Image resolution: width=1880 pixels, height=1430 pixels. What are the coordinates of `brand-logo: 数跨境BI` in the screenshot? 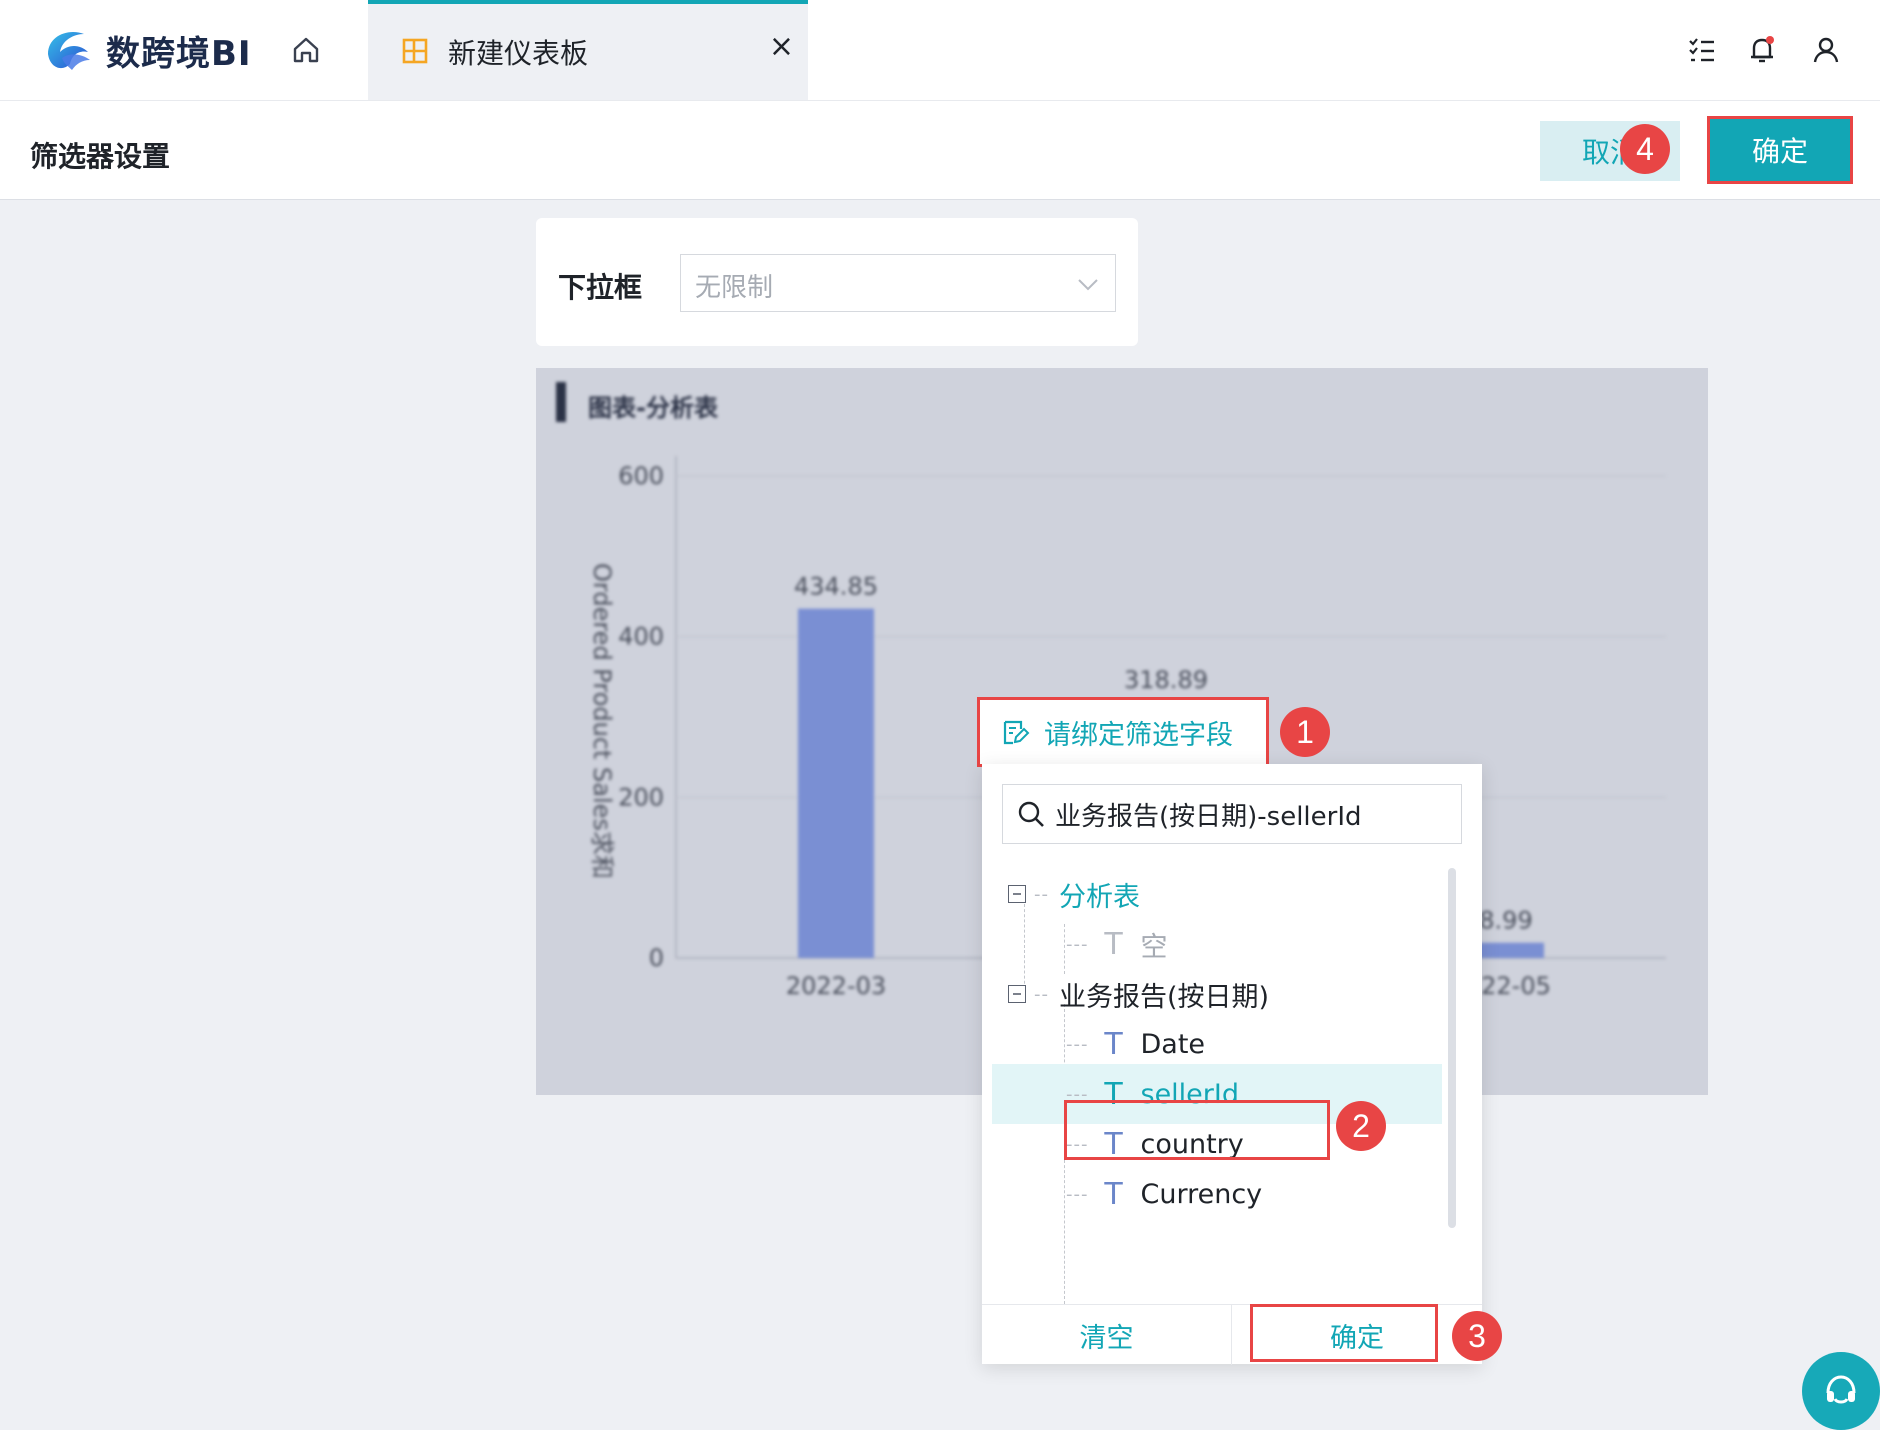 It's located at (146, 50).